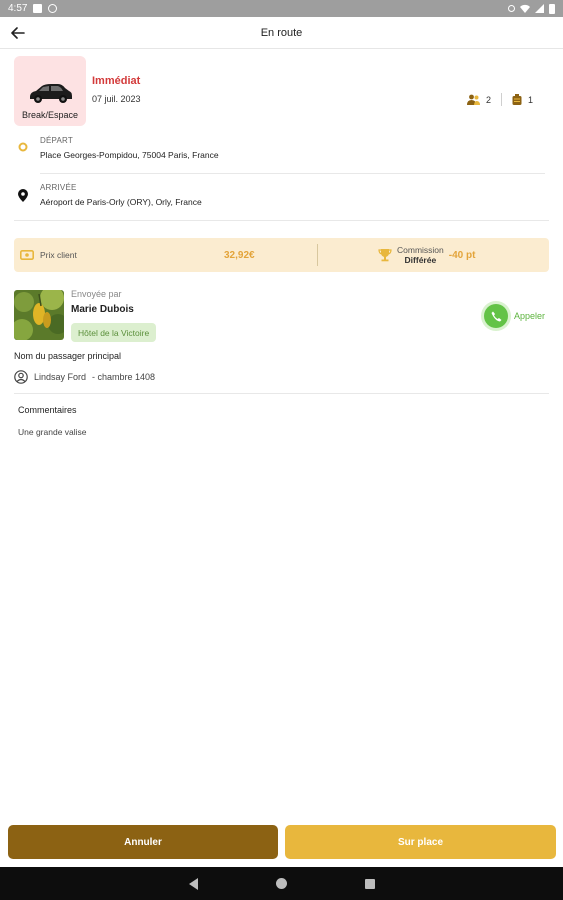 Image resolution: width=563 pixels, height=900 pixels. What do you see at coordinates (27, 255) in the screenshot?
I see `cash-icon` at bounding box center [27, 255].